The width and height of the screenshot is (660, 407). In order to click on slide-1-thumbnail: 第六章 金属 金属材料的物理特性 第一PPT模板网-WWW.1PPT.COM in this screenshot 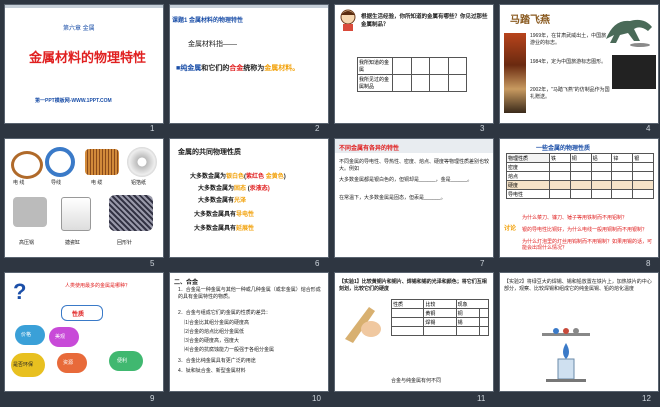, I will do `click(84, 64)`.